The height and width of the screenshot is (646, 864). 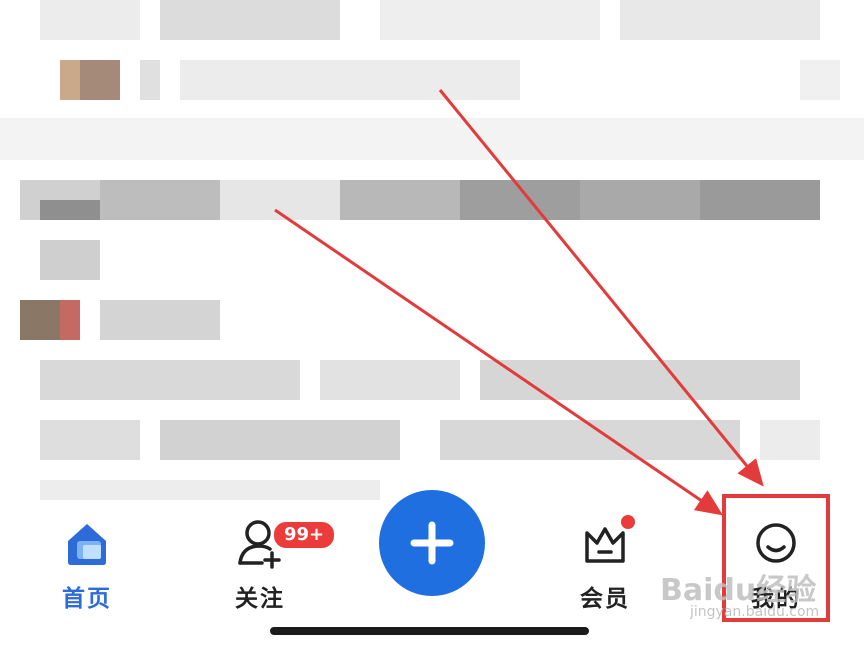 I want to click on tab-home: 首页, so click(x=87, y=570).